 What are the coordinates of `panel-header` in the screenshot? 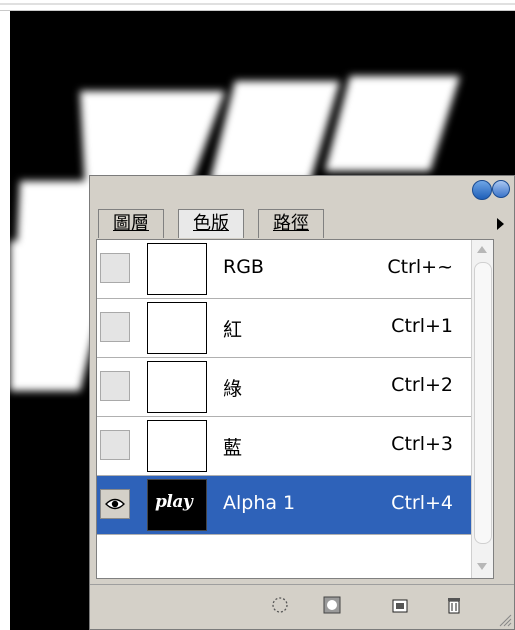 It's located at (302, 191).